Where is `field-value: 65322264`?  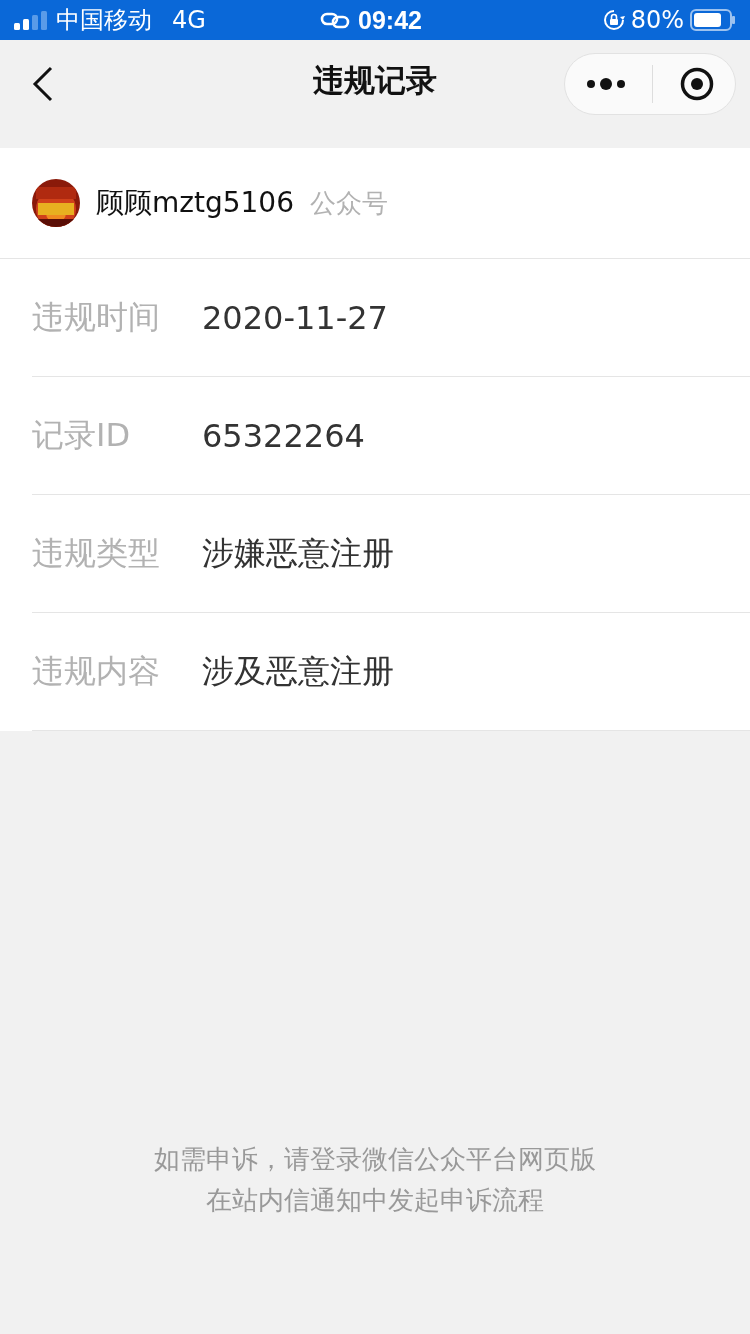
field-value: 65322264 is located at coordinates (283, 435).